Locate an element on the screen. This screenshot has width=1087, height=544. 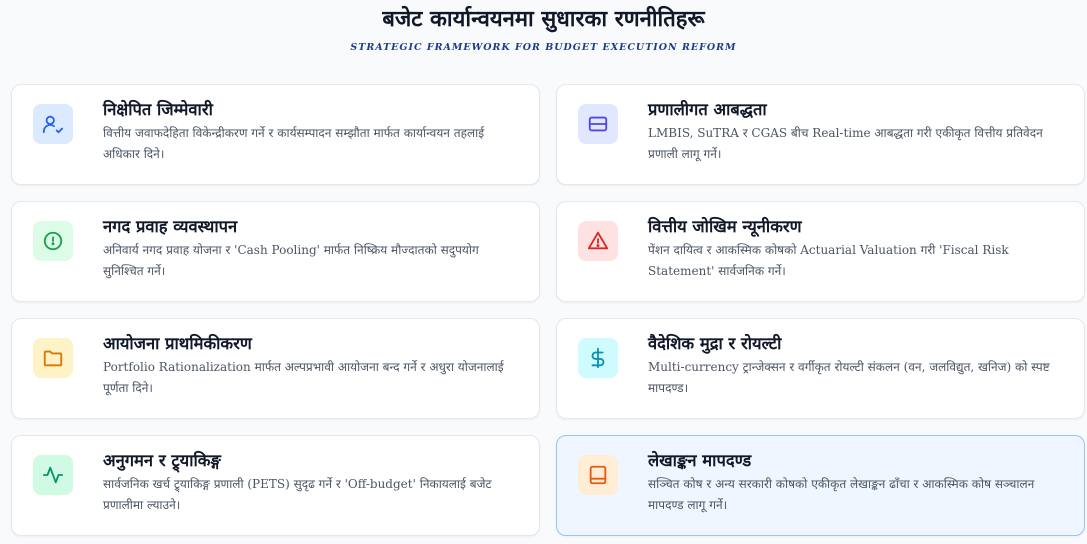
page-title: बजेट कार्यान्वयनमा सुधारका रणनीतिहरू is located at coordinates (543, 19).